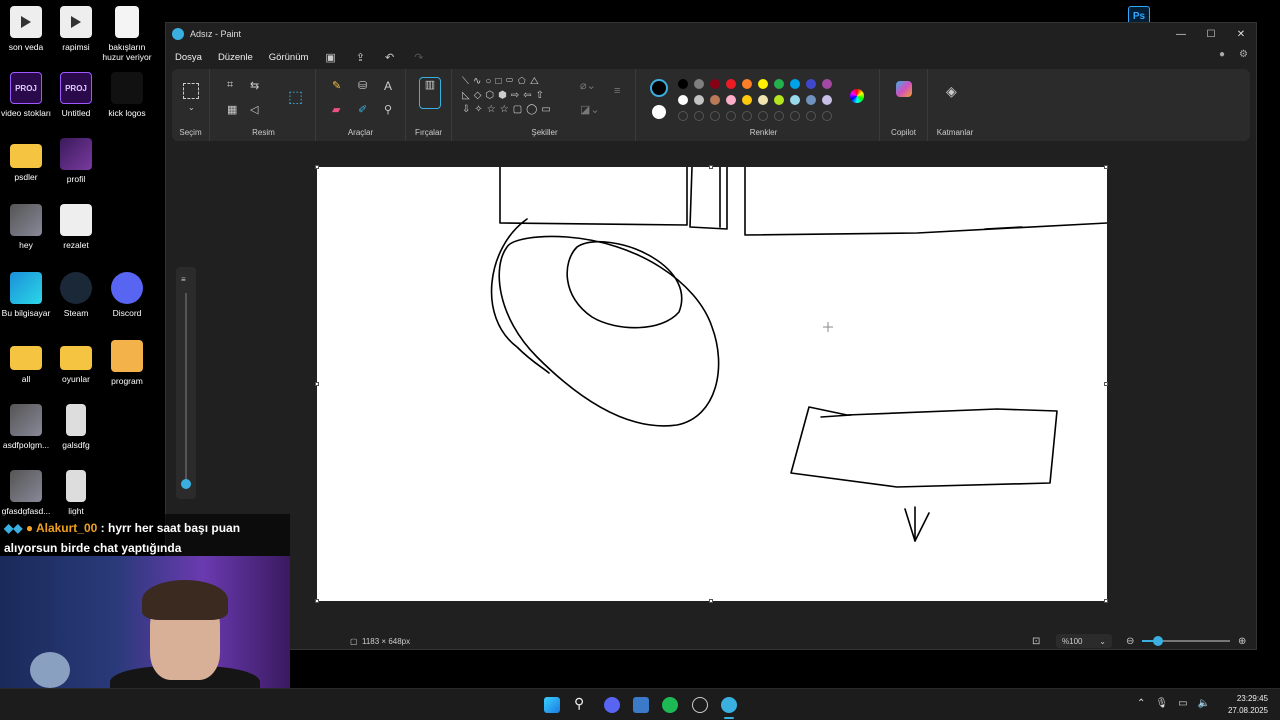  I want to click on color-picker-icon: ✐, so click(362, 109).